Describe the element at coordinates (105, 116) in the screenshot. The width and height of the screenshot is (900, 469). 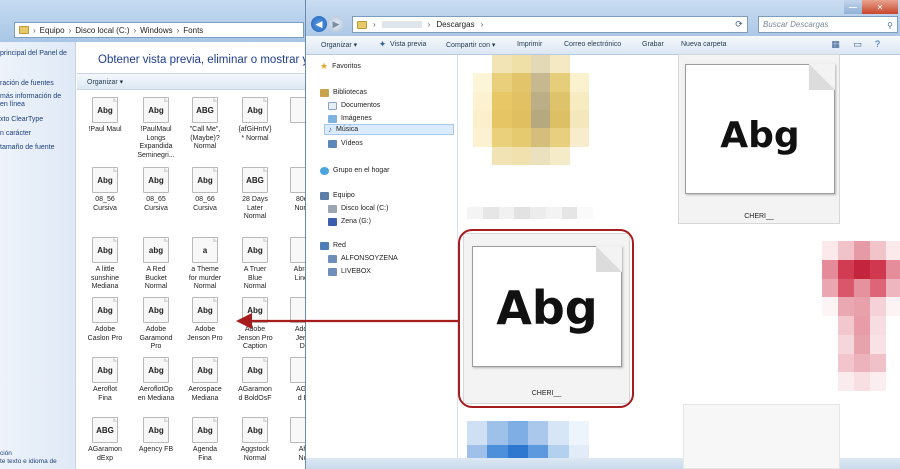
I see `font-item: Abg !Paul Maul` at that location.